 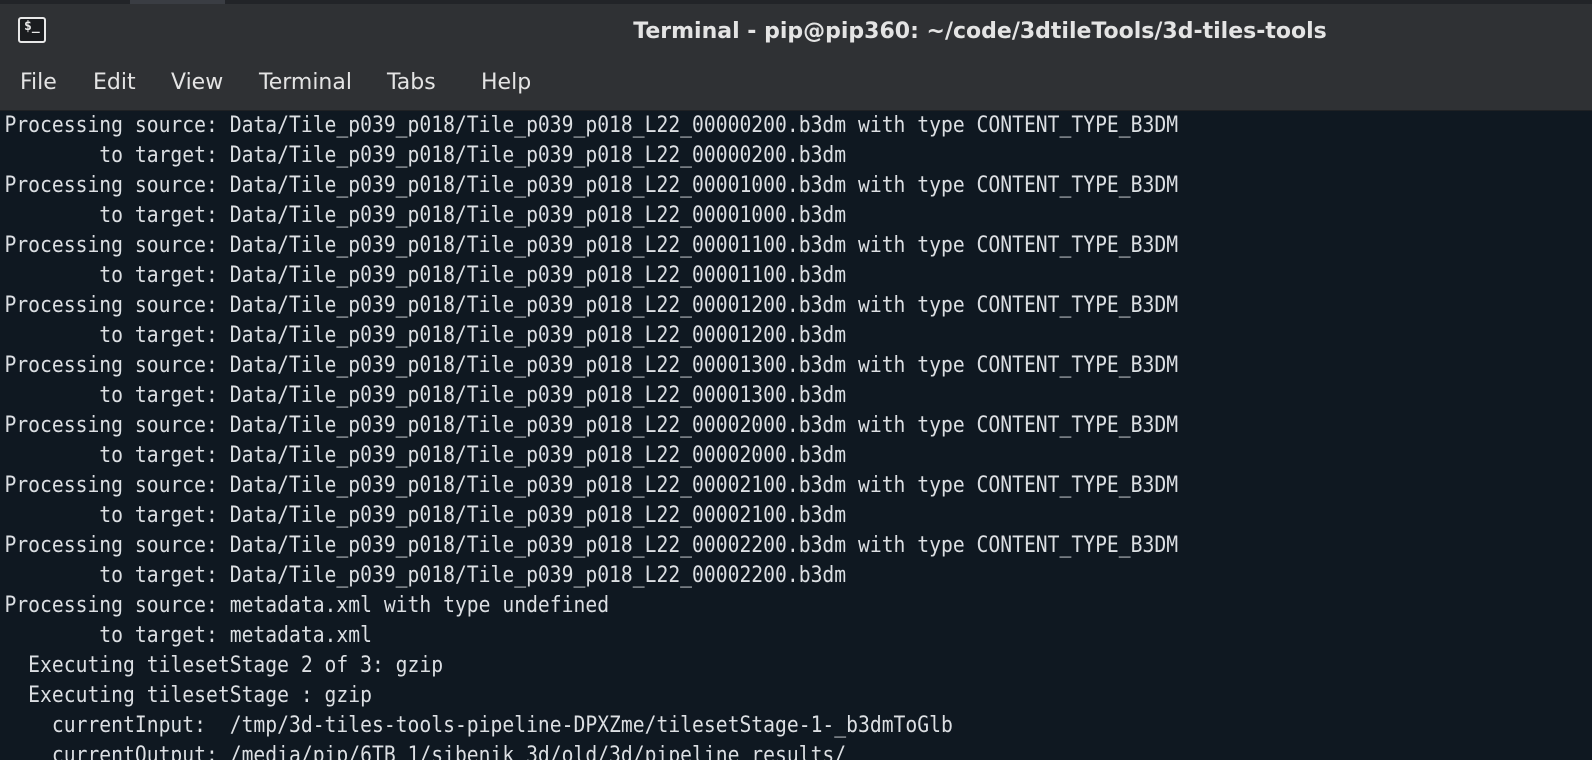 I want to click on menu-view: View, so click(x=197, y=83).